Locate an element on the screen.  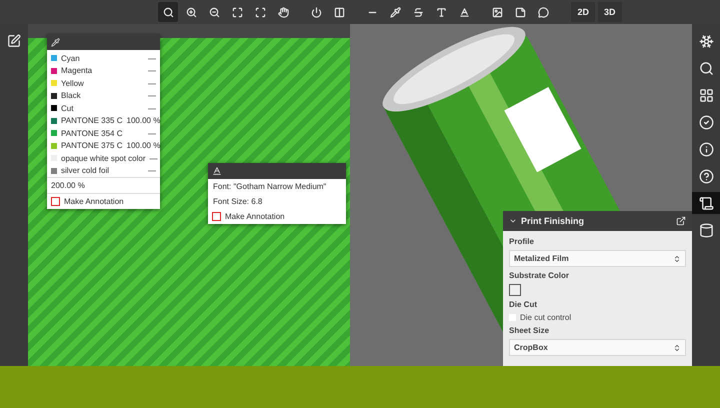
die-cut-label: Die cut control is located at coordinates (546, 317).